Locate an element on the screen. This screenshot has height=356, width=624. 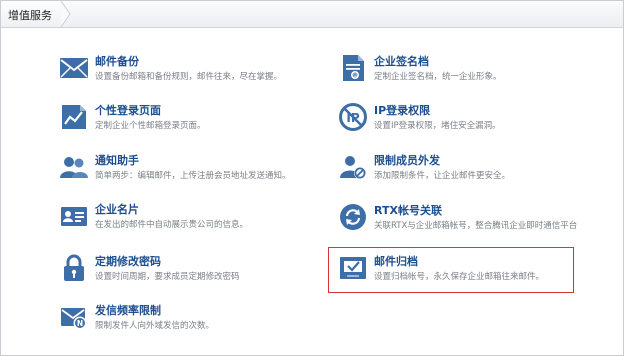
service-title: 定期修改密码 is located at coordinates (128, 261).